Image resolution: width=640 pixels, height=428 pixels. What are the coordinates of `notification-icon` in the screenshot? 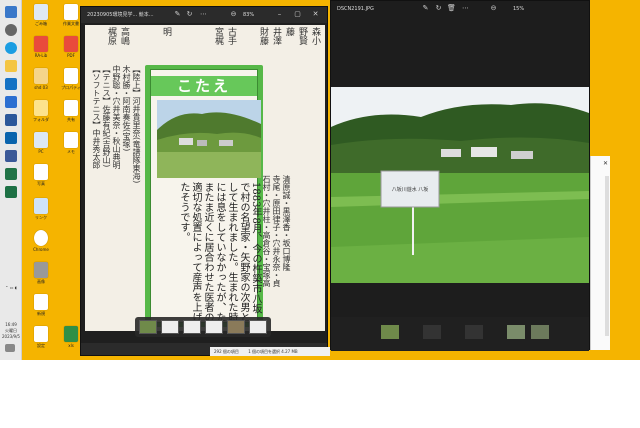 It's located at (10, 348).